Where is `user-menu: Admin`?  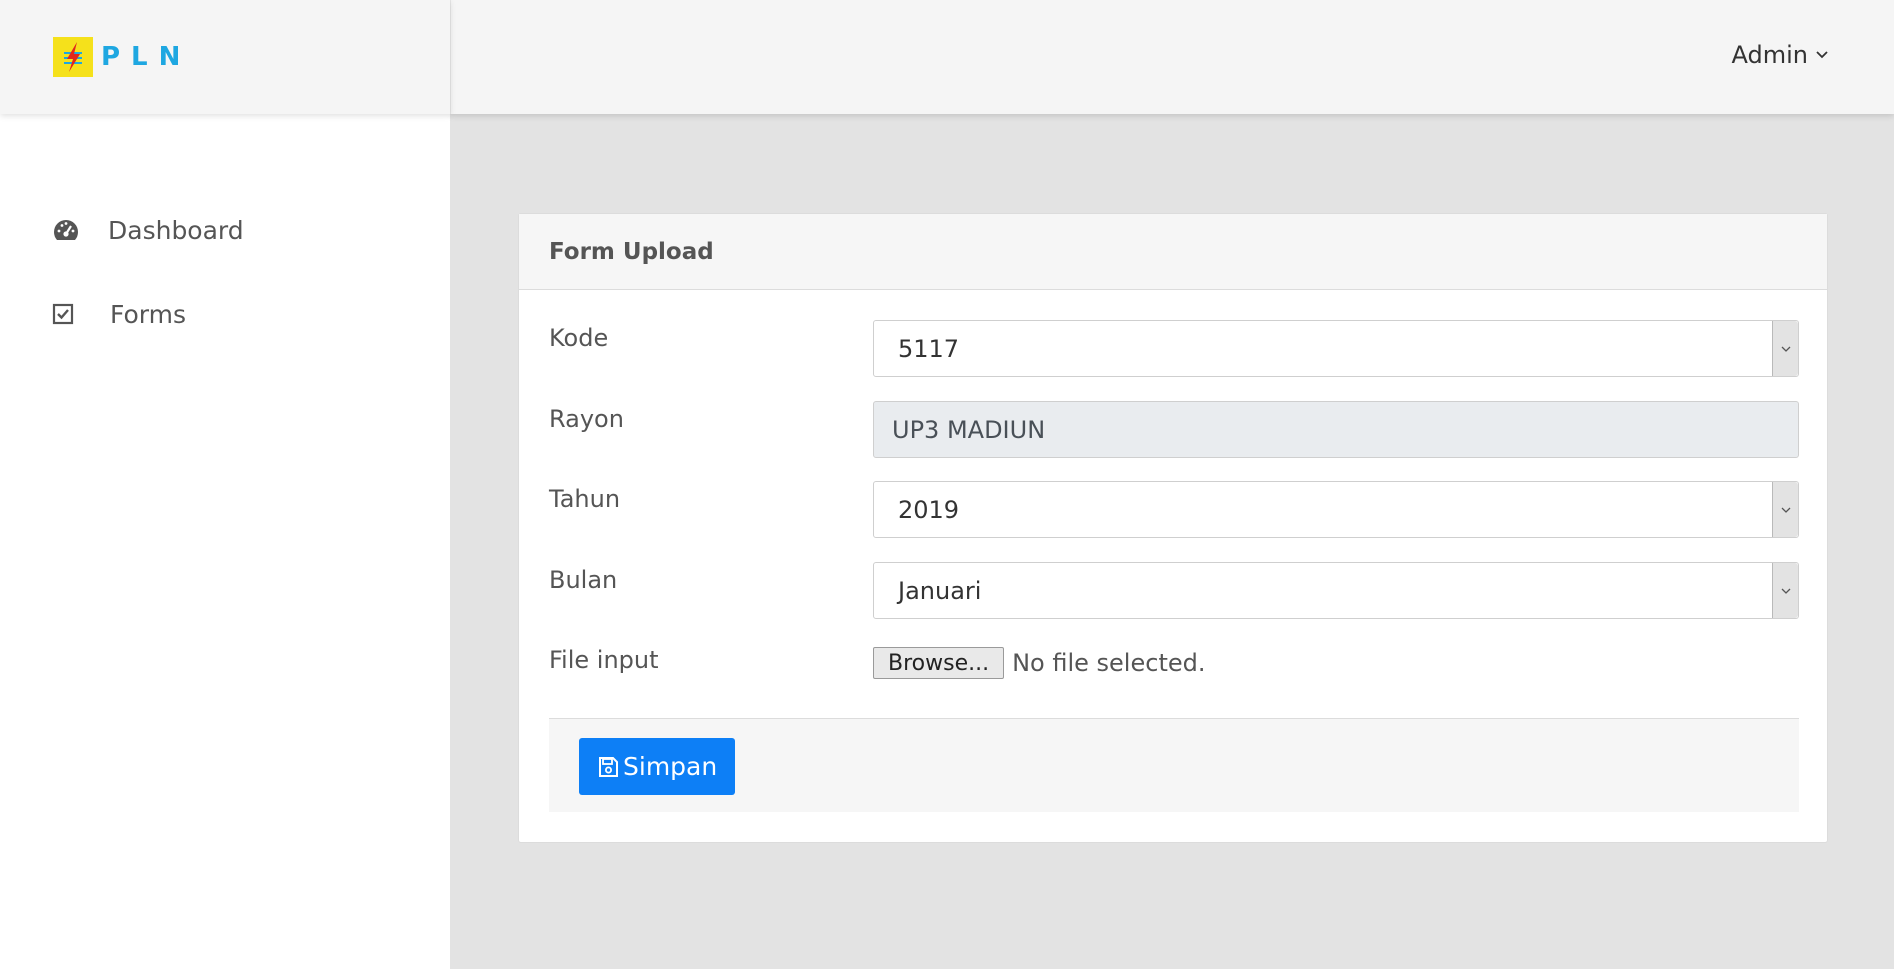 user-menu: Admin is located at coordinates (1780, 55).